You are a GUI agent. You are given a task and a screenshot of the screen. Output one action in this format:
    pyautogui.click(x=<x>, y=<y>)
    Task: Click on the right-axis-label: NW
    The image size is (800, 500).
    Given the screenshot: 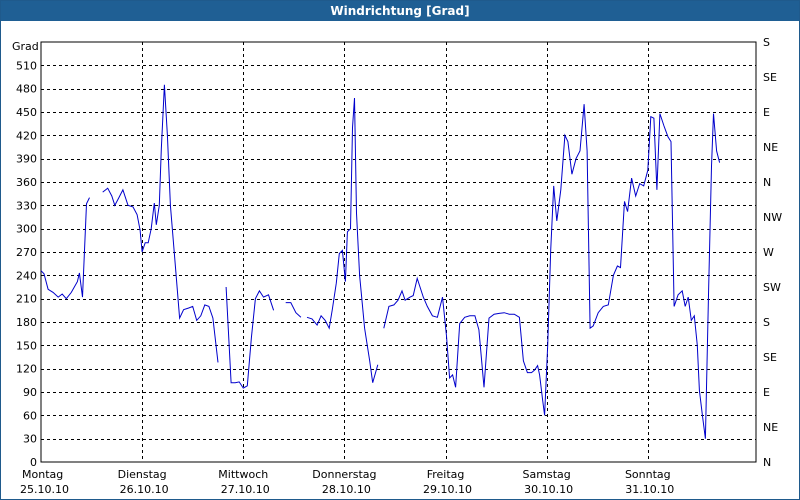 What is the action you would take?
    pyautogui.click(x=772, y=217)
    